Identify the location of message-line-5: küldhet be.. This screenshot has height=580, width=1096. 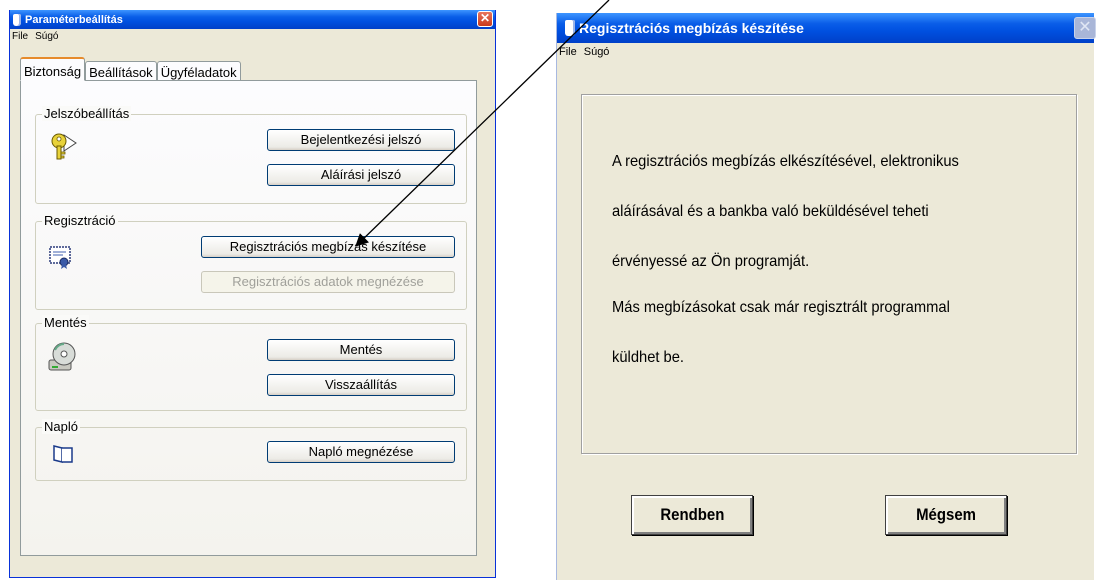
(648, 357).